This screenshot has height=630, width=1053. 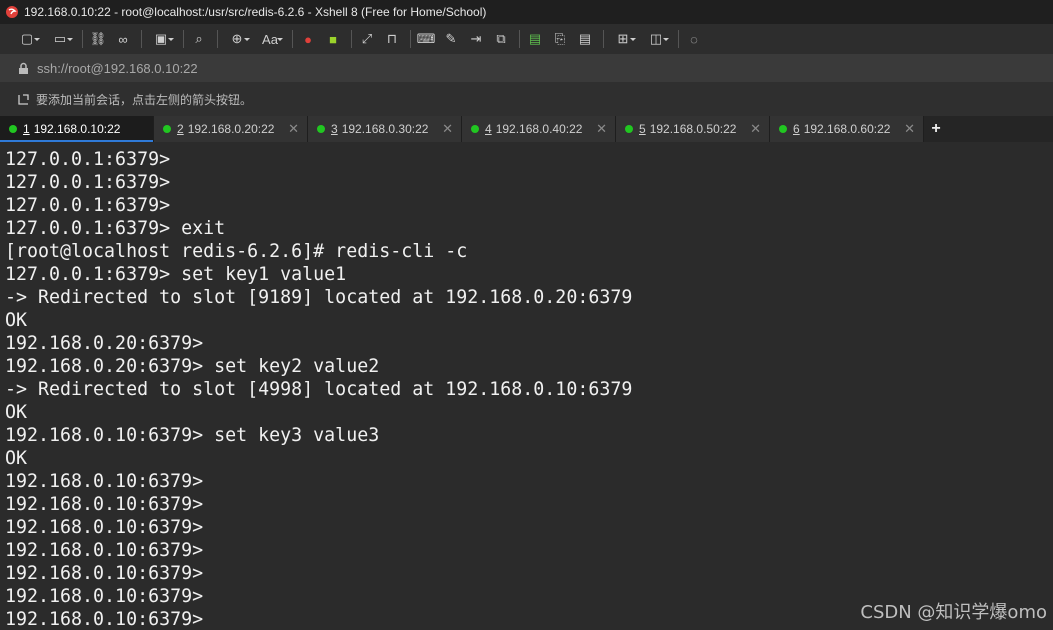 What do you see at coordinates (26, 129) in the screenshot?
I see `tab-number: 1` at bounding box center [26, 129].